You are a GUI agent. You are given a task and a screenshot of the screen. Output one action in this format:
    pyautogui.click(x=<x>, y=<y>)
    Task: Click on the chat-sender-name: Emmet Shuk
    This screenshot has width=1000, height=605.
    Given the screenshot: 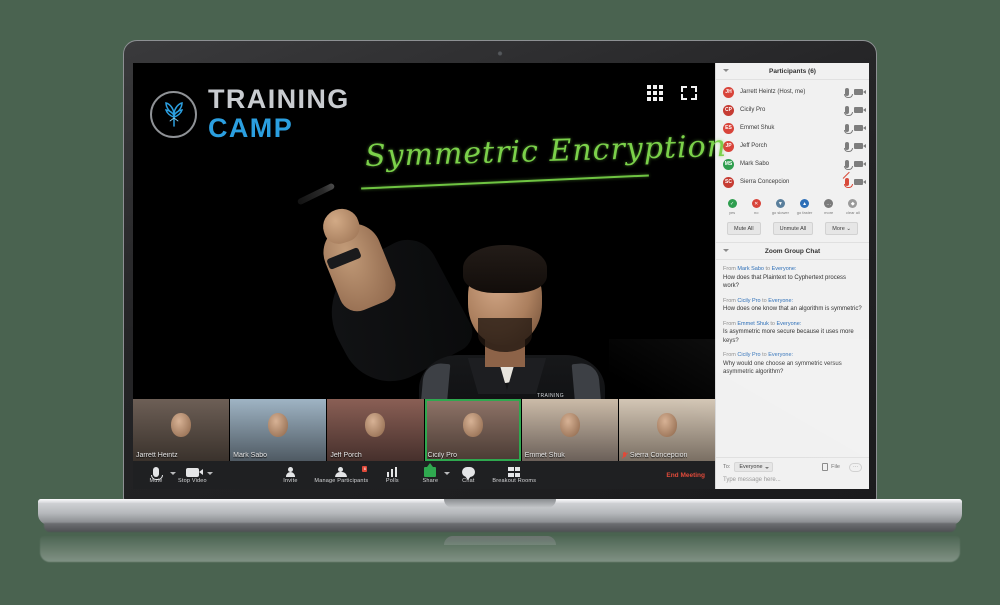 What is the action you would take?
    pyautogui.click(x=752, y=324)
    